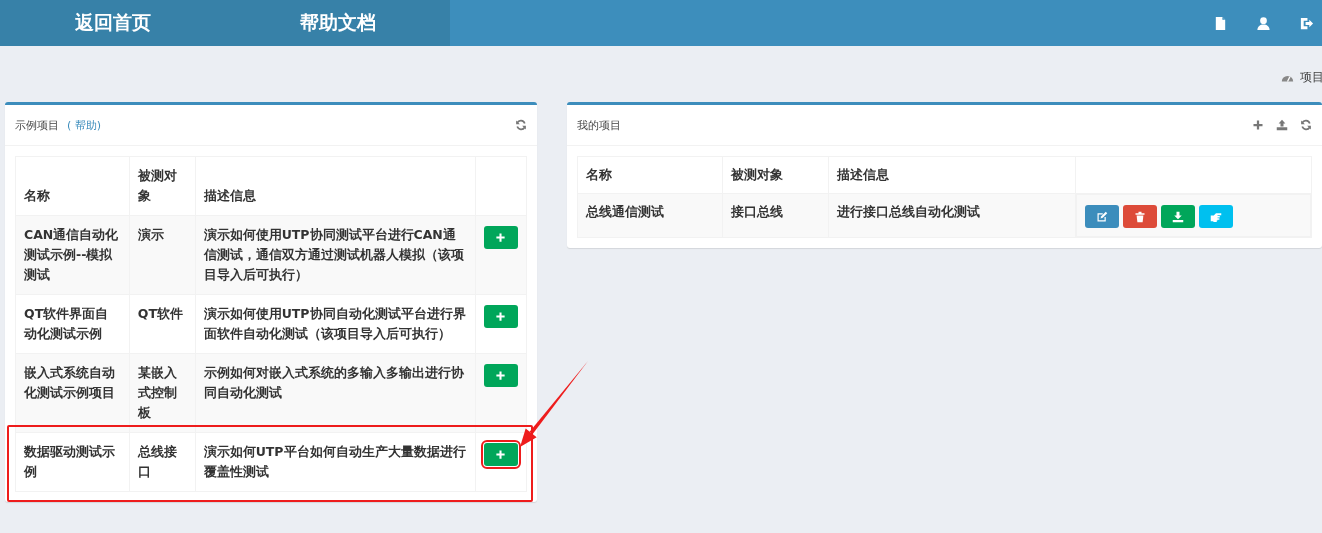 The image size is (1322, 533). I want to click on edit-icon, so click(1102, 216).